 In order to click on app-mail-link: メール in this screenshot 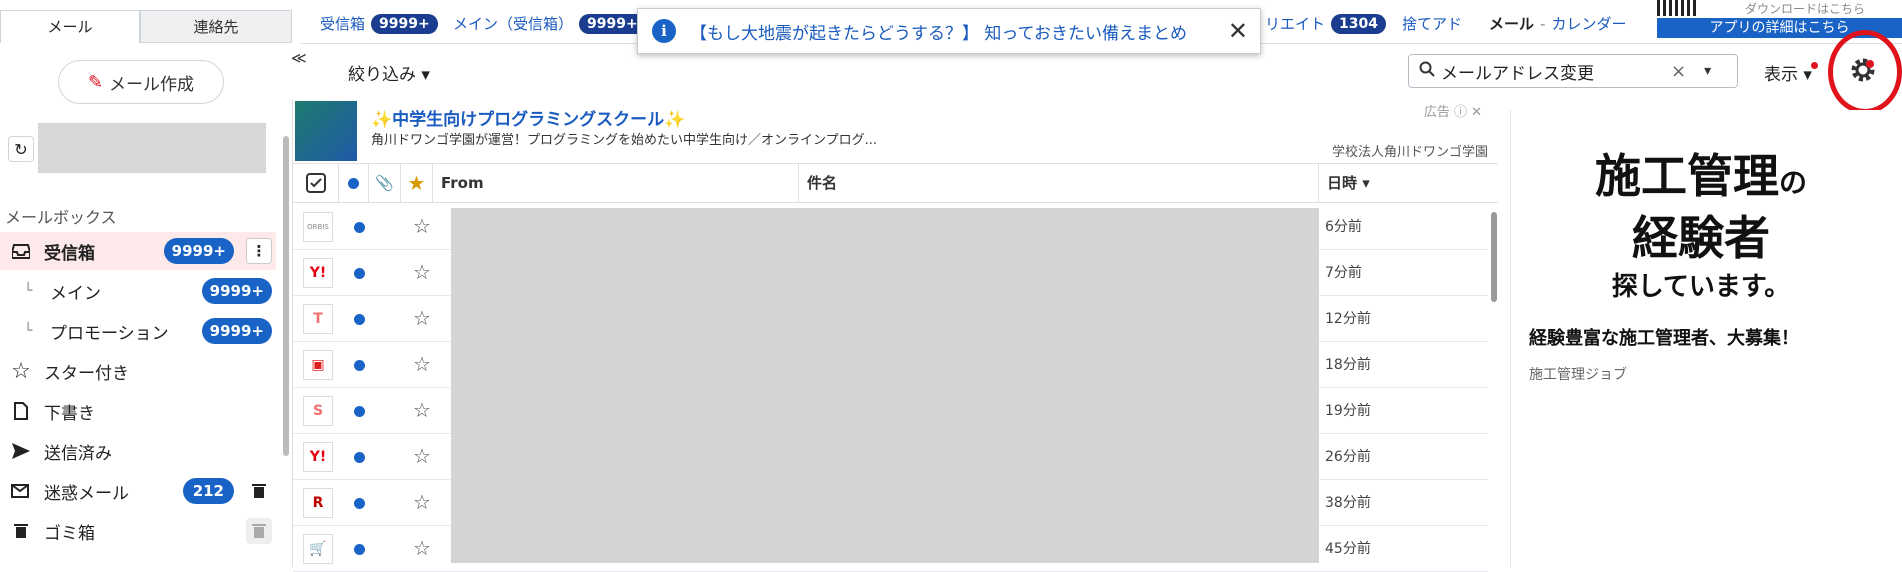, I will do `click(1511, 24)`.